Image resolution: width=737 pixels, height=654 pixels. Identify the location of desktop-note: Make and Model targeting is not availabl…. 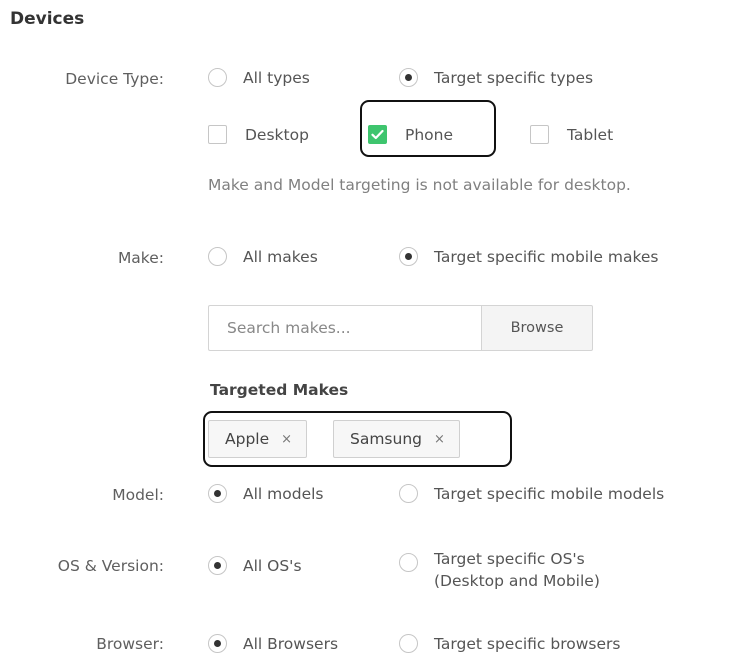
(419, 185).